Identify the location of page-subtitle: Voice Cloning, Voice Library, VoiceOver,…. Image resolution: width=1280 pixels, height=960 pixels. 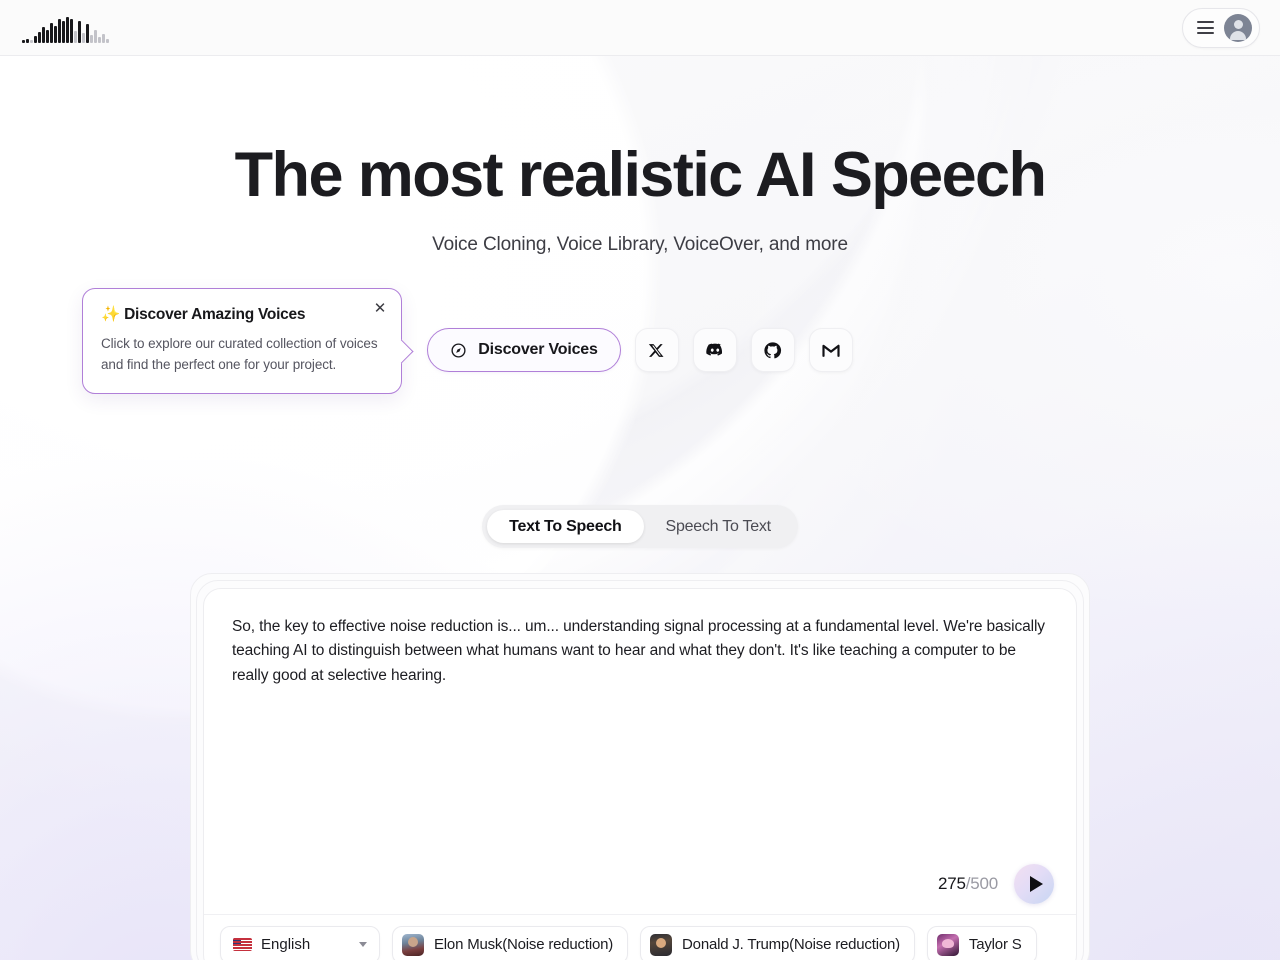
(640, 245).